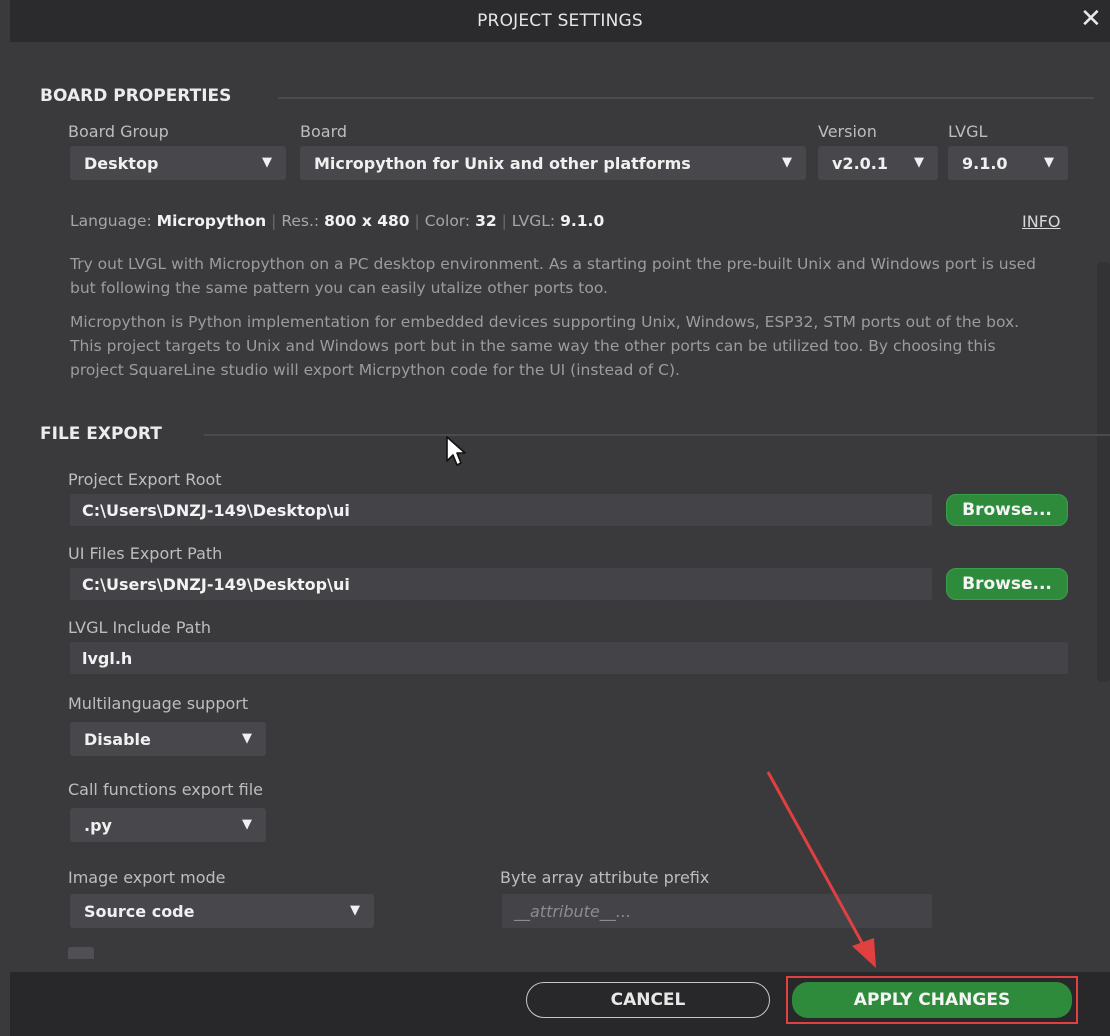 This screenshot has height=1036, width=1110. Describe the element at coordinates (501, 584) in the screenshot. I see `ui-files-export-path-field: C:\Users\DNZJ-149\Desktop\ui` at that location.